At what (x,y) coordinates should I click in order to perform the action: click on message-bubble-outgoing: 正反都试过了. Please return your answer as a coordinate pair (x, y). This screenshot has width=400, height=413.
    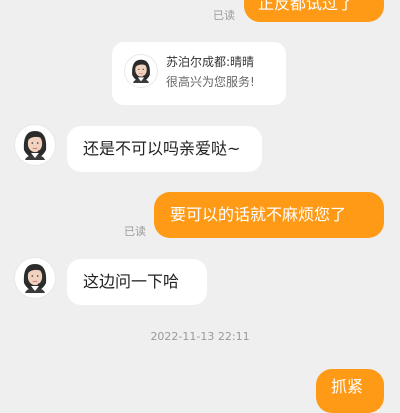
    Looking at the image, I should click on (314, 11).